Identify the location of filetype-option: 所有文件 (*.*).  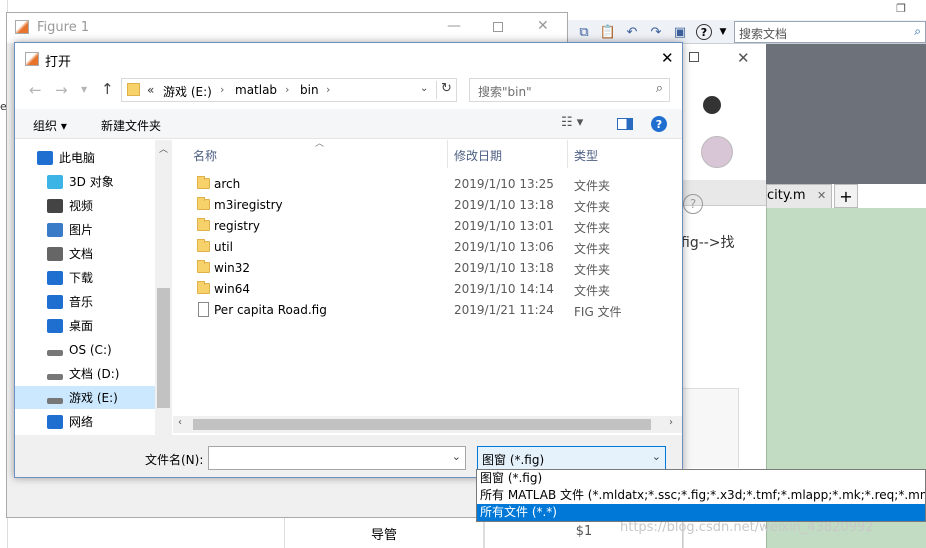
(701, 512).